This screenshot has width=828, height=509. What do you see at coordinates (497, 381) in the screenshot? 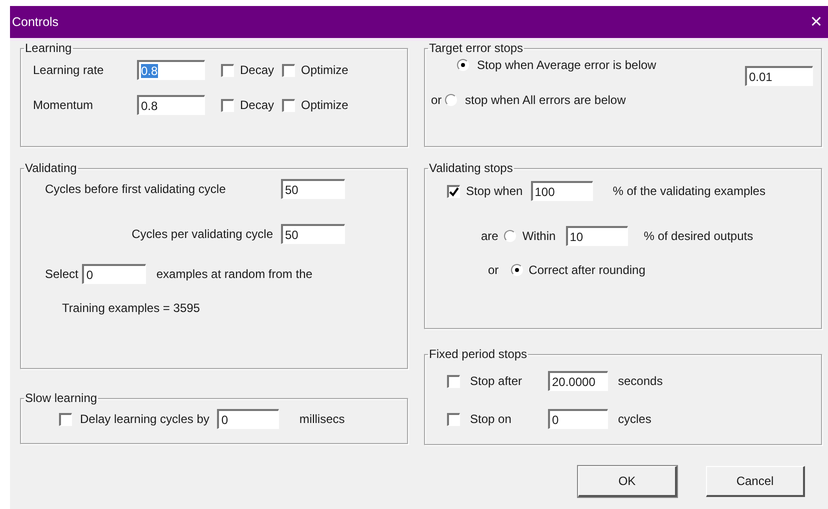
I see `checkbox-label: Stop after` at bounding box center [497, 381].